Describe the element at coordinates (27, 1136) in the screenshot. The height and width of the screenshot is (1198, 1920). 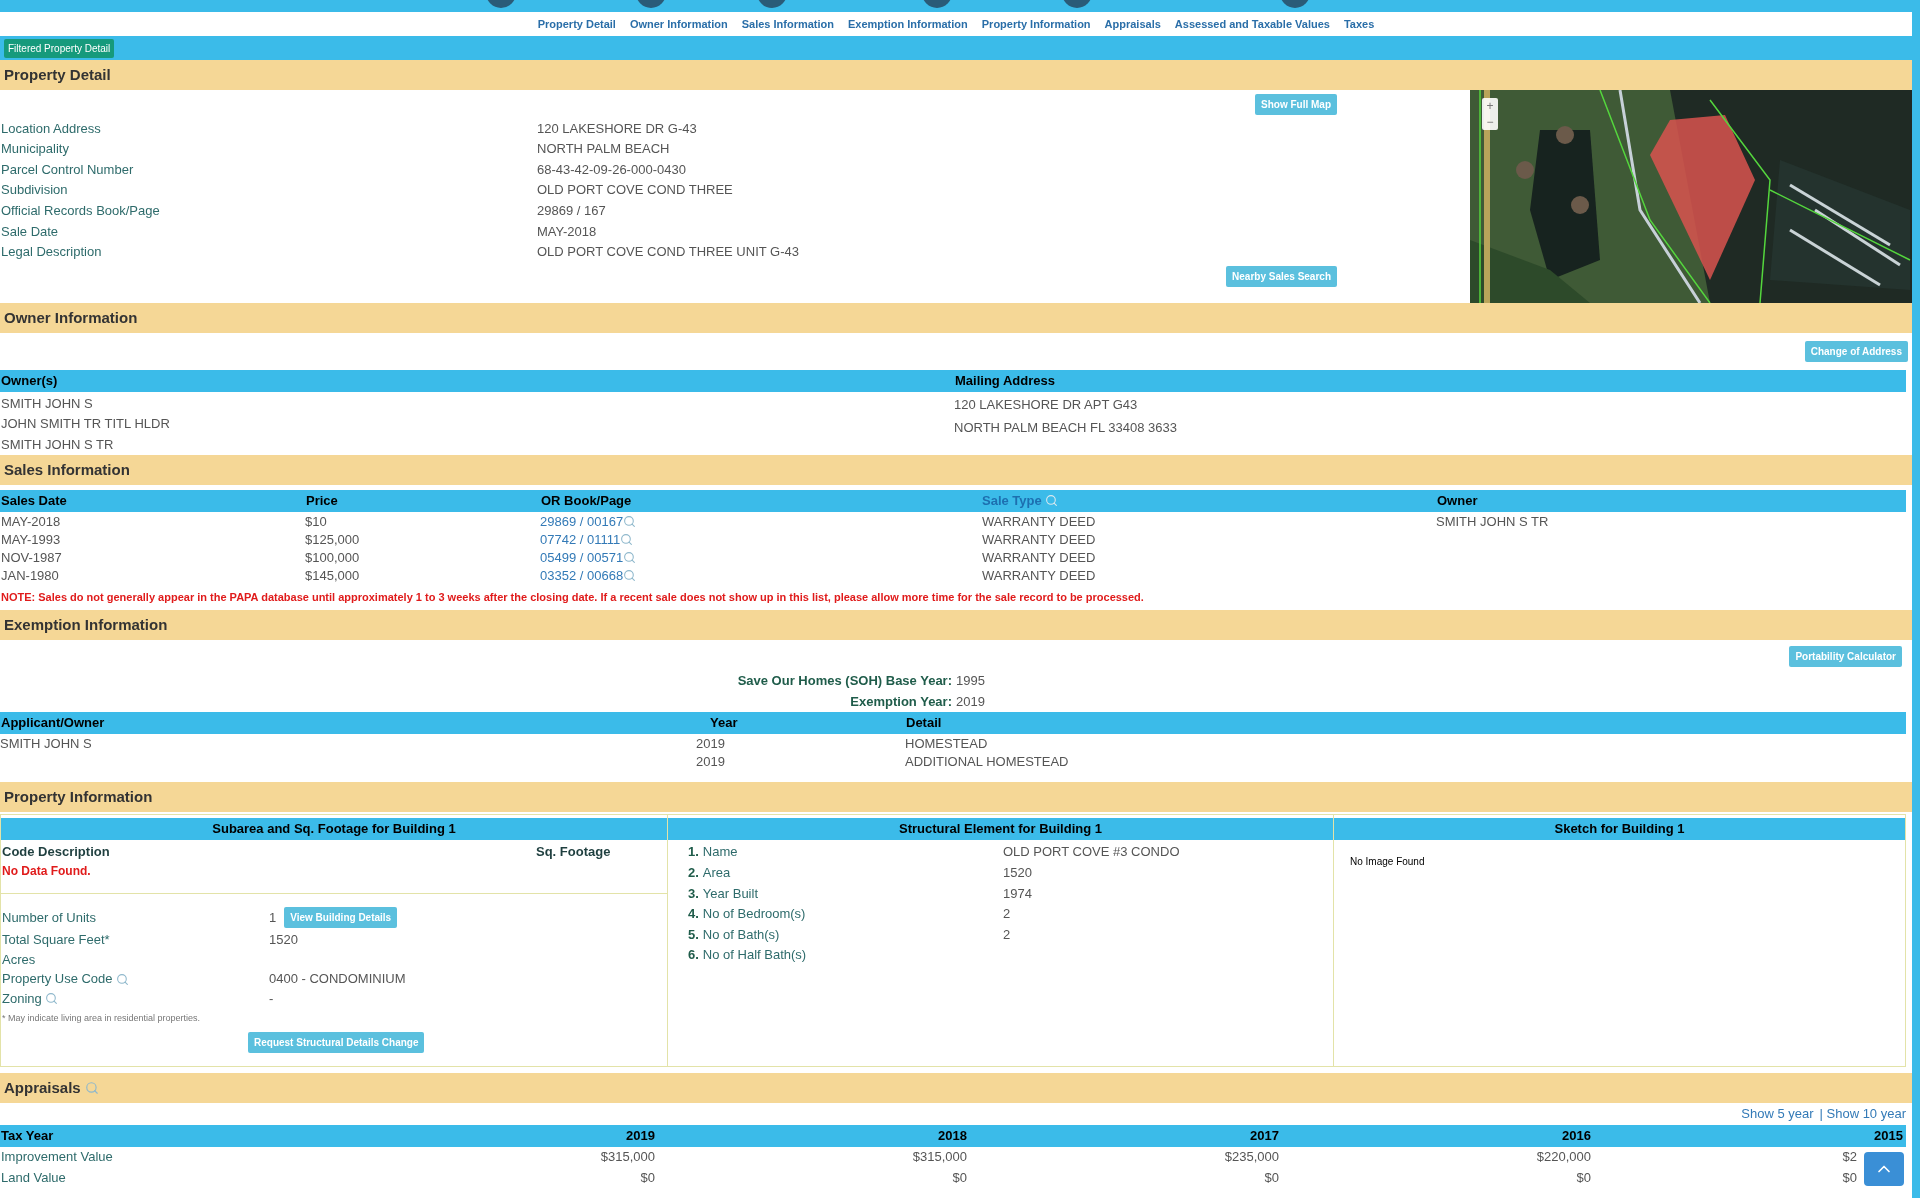
I see `column-header: Tax Year` at that location.